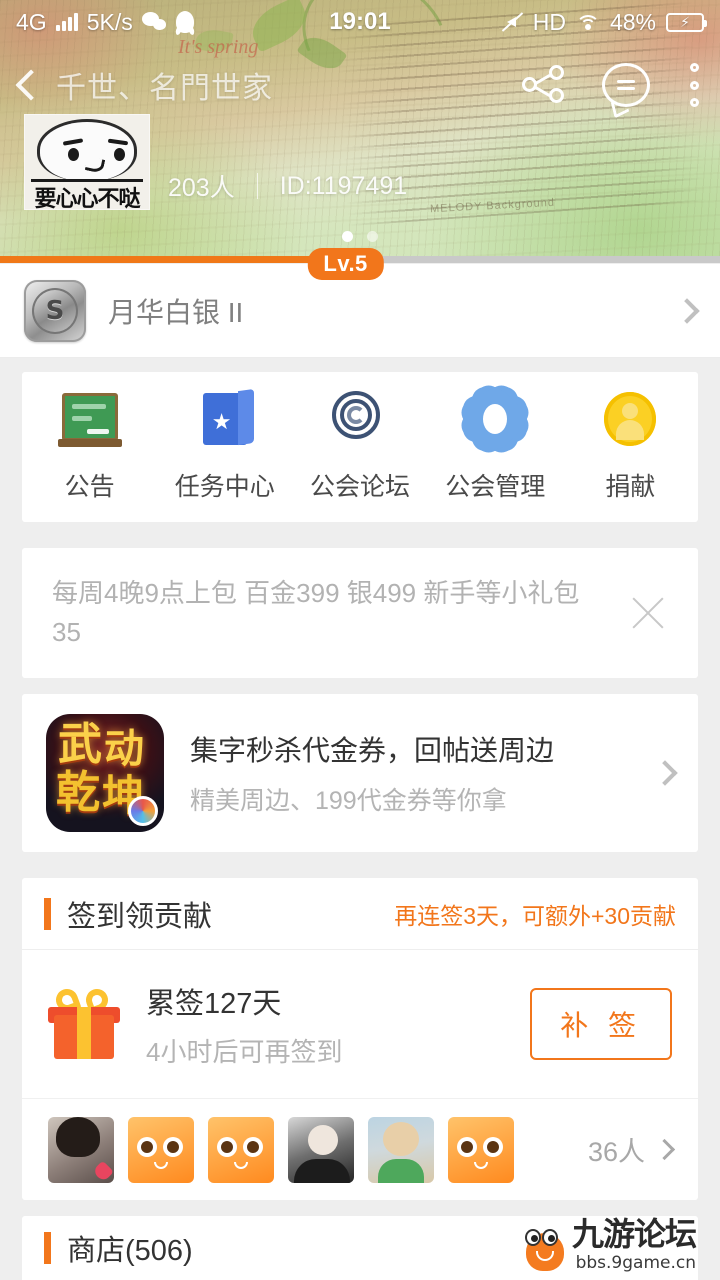  Describe the element at coordinates (360, 487) in the screenshot. I see `quick-action-label: 公会论坛` at that location.